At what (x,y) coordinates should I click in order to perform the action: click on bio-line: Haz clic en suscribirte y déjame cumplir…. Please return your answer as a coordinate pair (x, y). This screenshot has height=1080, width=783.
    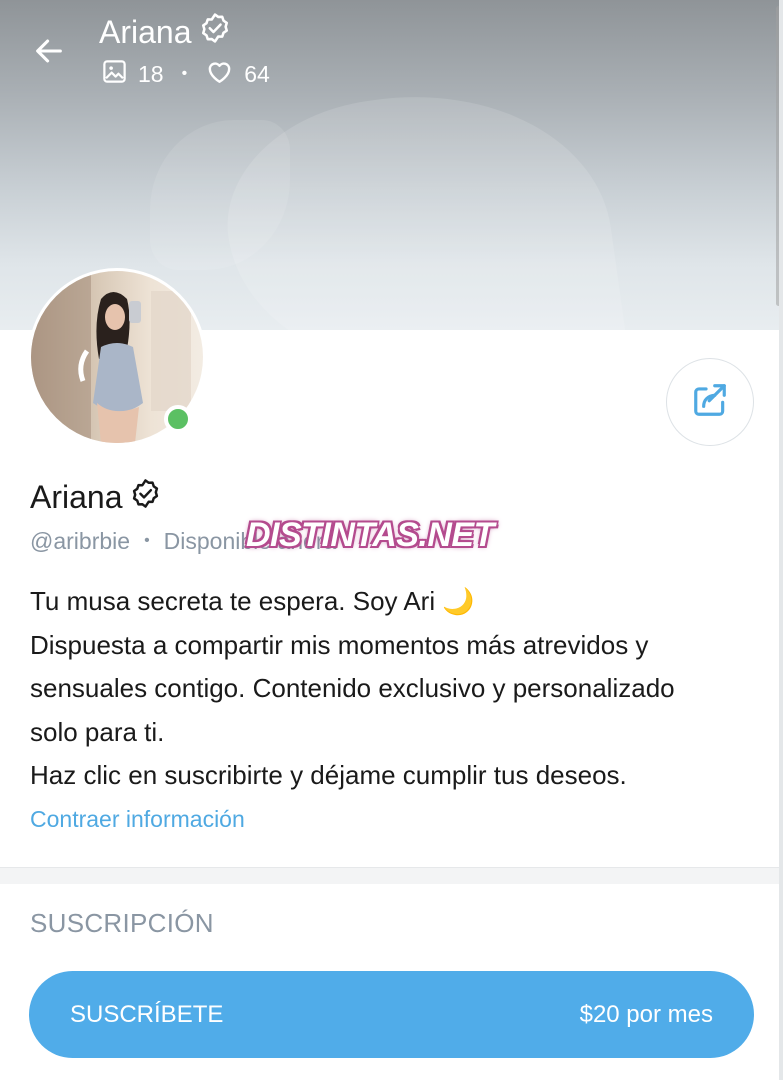
    Looking at the image, I should click on (328, 775).